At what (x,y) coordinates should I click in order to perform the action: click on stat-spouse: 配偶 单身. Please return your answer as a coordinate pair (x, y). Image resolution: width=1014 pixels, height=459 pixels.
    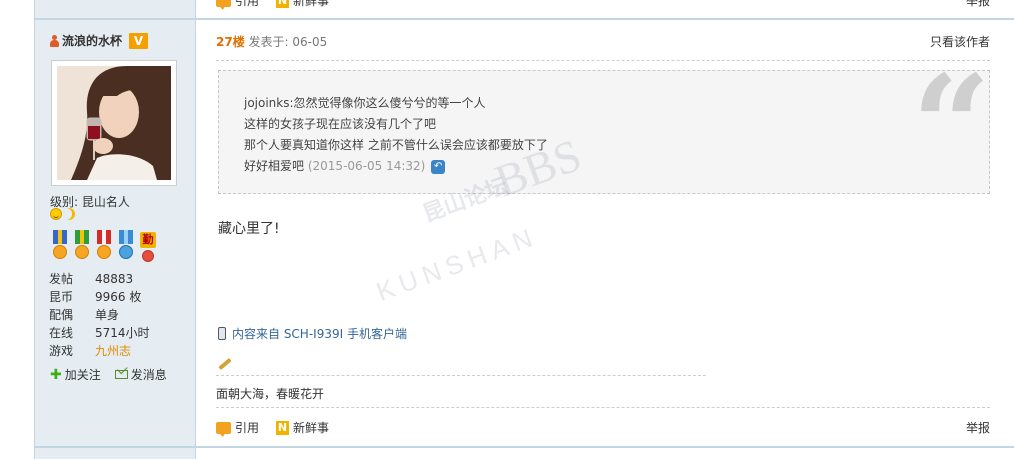
    Looking at the image, I should click on (84, 315).